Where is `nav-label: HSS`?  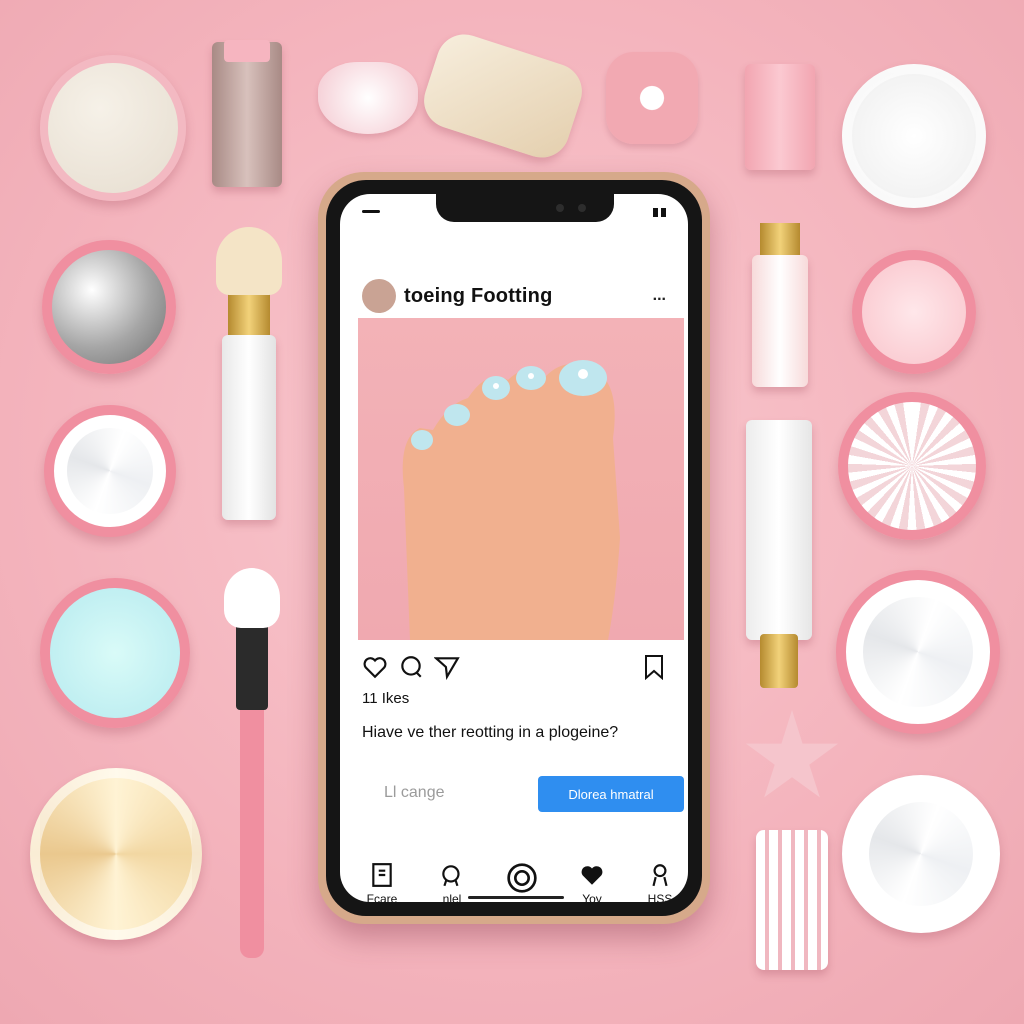 nav-label: HSS is located at coordinates (660, 897).